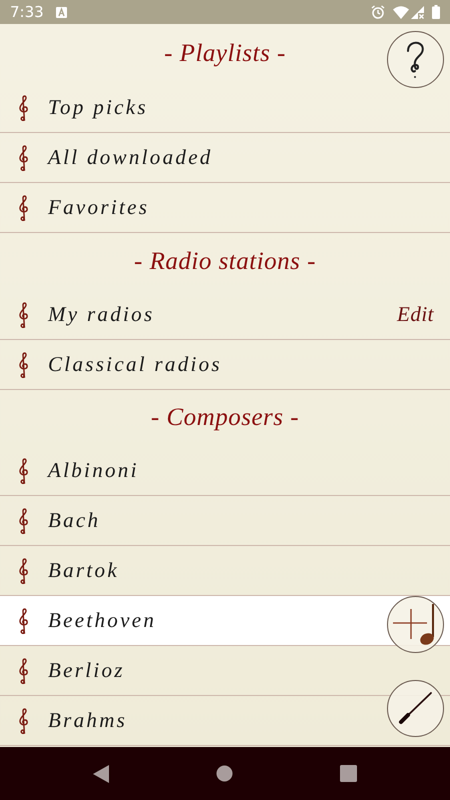 The image size is (450, 800). What do you see at coordinates (225, 418) in the screenshot?
I see `section-title: - Composers -` at bounding box center [225, 418].